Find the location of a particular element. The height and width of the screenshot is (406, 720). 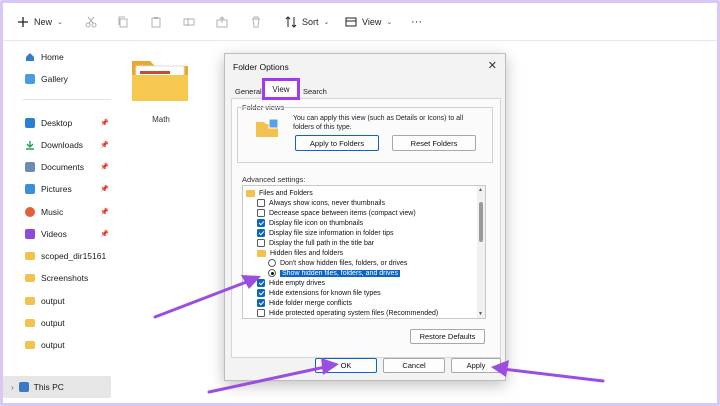

delete-icon is located at coordinates (256, 22).